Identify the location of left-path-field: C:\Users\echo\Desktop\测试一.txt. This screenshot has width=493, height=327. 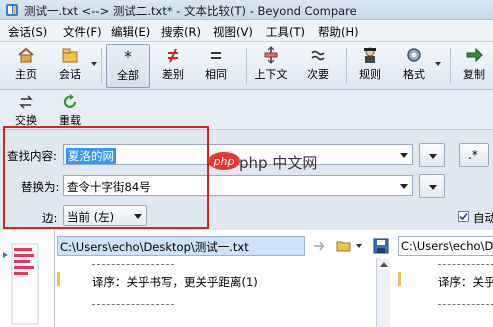
(181, 246).